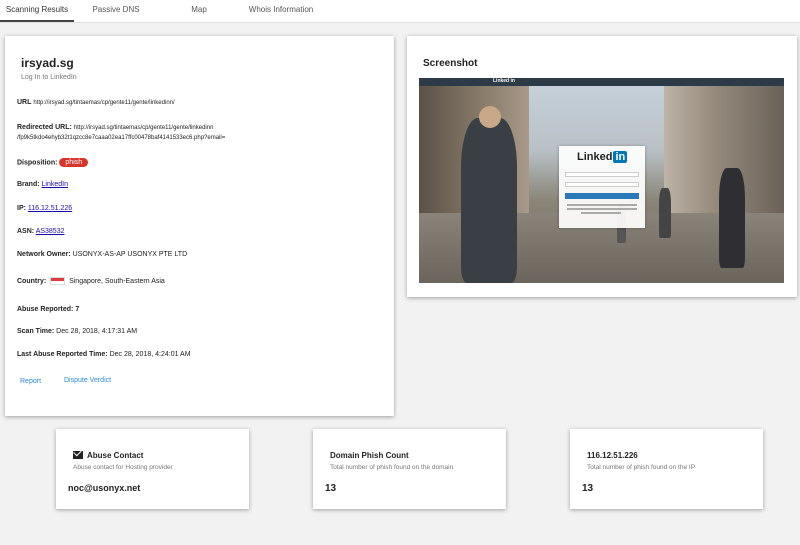  I want to click on disposition-row: Disposition: phish, so click(53, 162).